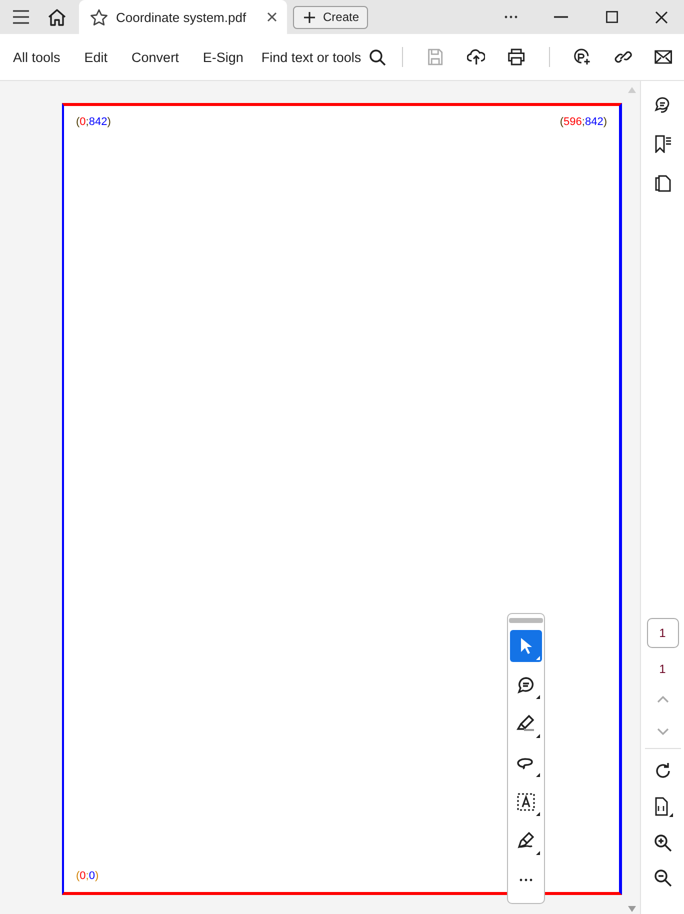 The image size is (684, 914). Describe the element at coordinates (377, 57) in the screenshot. I see `search-icon` at that location.